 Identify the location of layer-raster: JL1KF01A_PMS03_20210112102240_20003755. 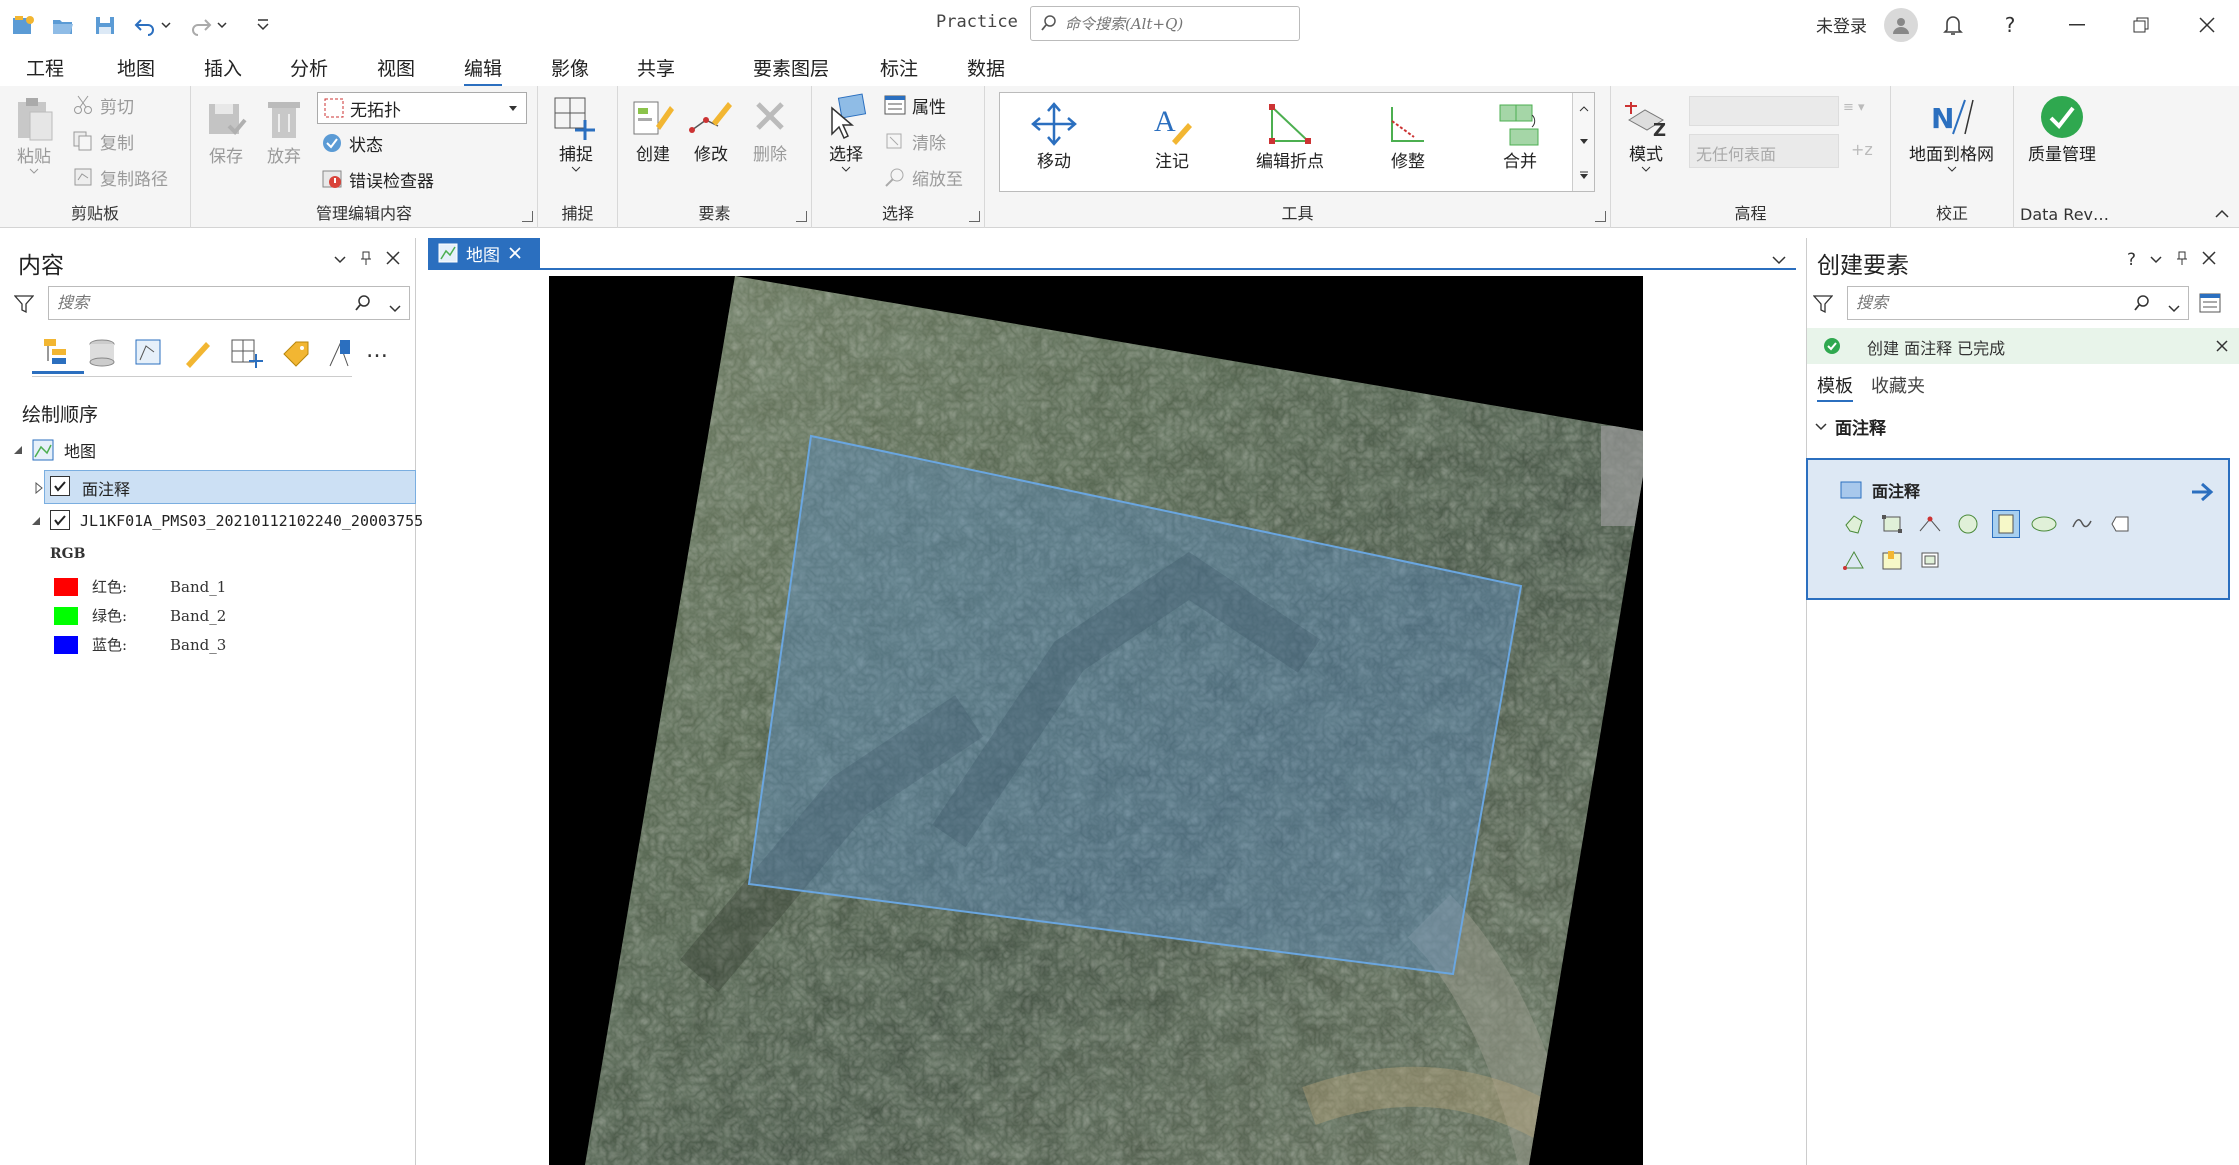
(226, 520).